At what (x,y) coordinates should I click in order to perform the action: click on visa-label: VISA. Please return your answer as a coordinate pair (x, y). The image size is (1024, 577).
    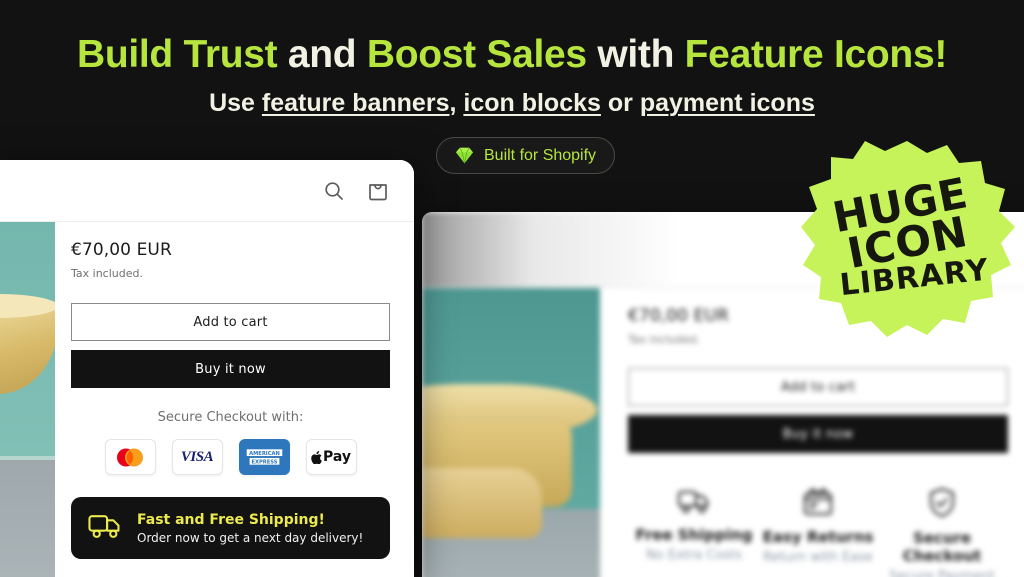
    Looking at the image, I should click on (197, 456).